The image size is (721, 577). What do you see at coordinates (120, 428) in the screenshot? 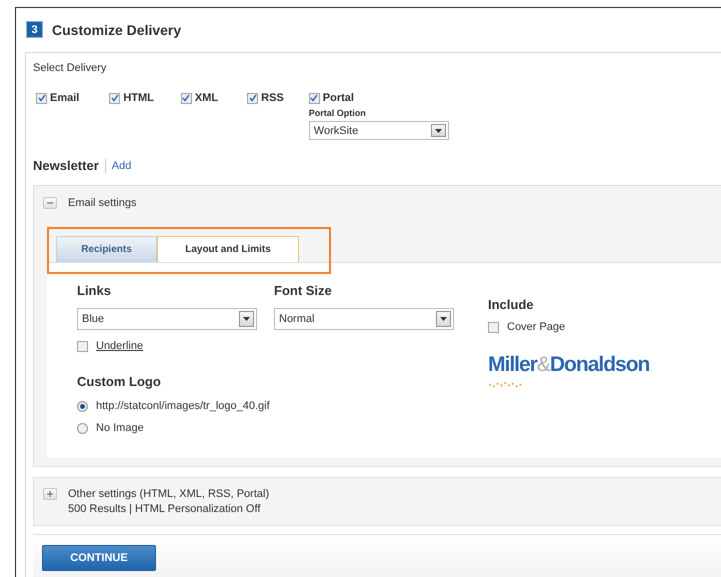
I see `radio-label: No Image` at bounding box center [120, 428].